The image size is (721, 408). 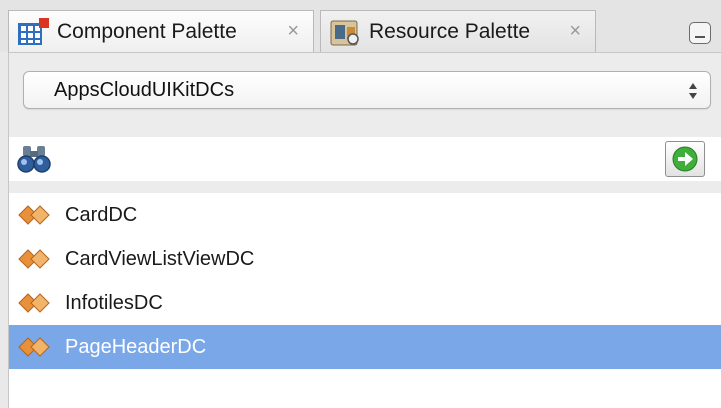 What do you see at coordinates (101, 214) in the screenshot?
I see `list-item-label: CardDC` at bounding box center [101, 214].